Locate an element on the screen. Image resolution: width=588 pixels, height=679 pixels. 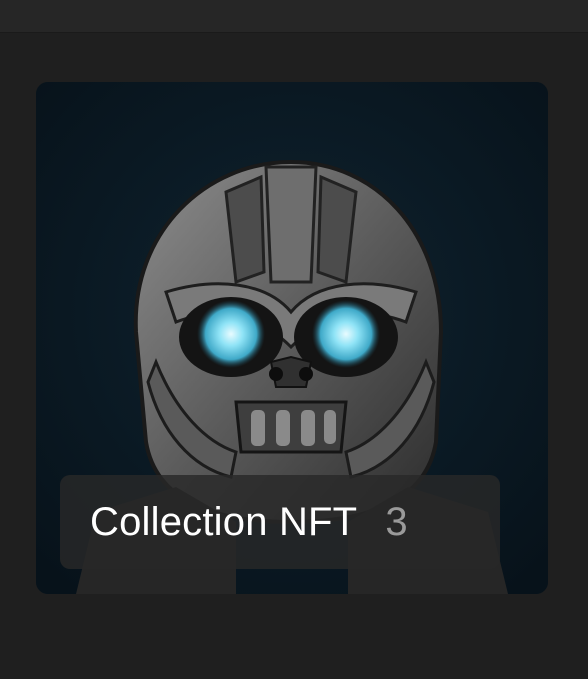
collection-title: Collection NFT is located at coordinates (224, 521).